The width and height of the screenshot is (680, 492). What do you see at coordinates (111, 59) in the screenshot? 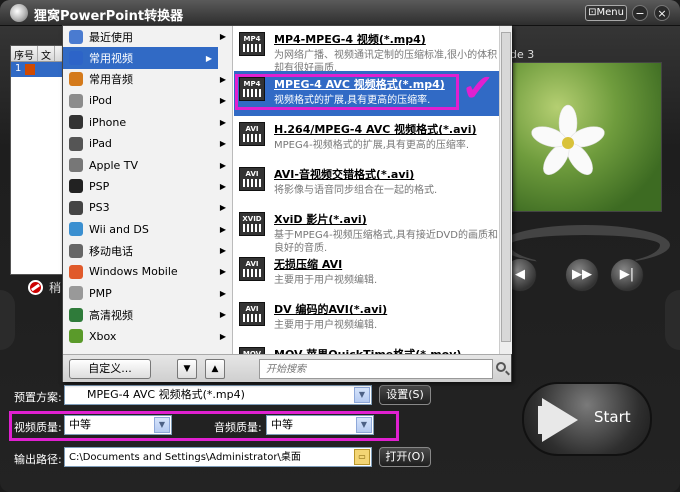
I see `category-label: 常用视频` at bounding box center [111, 59].